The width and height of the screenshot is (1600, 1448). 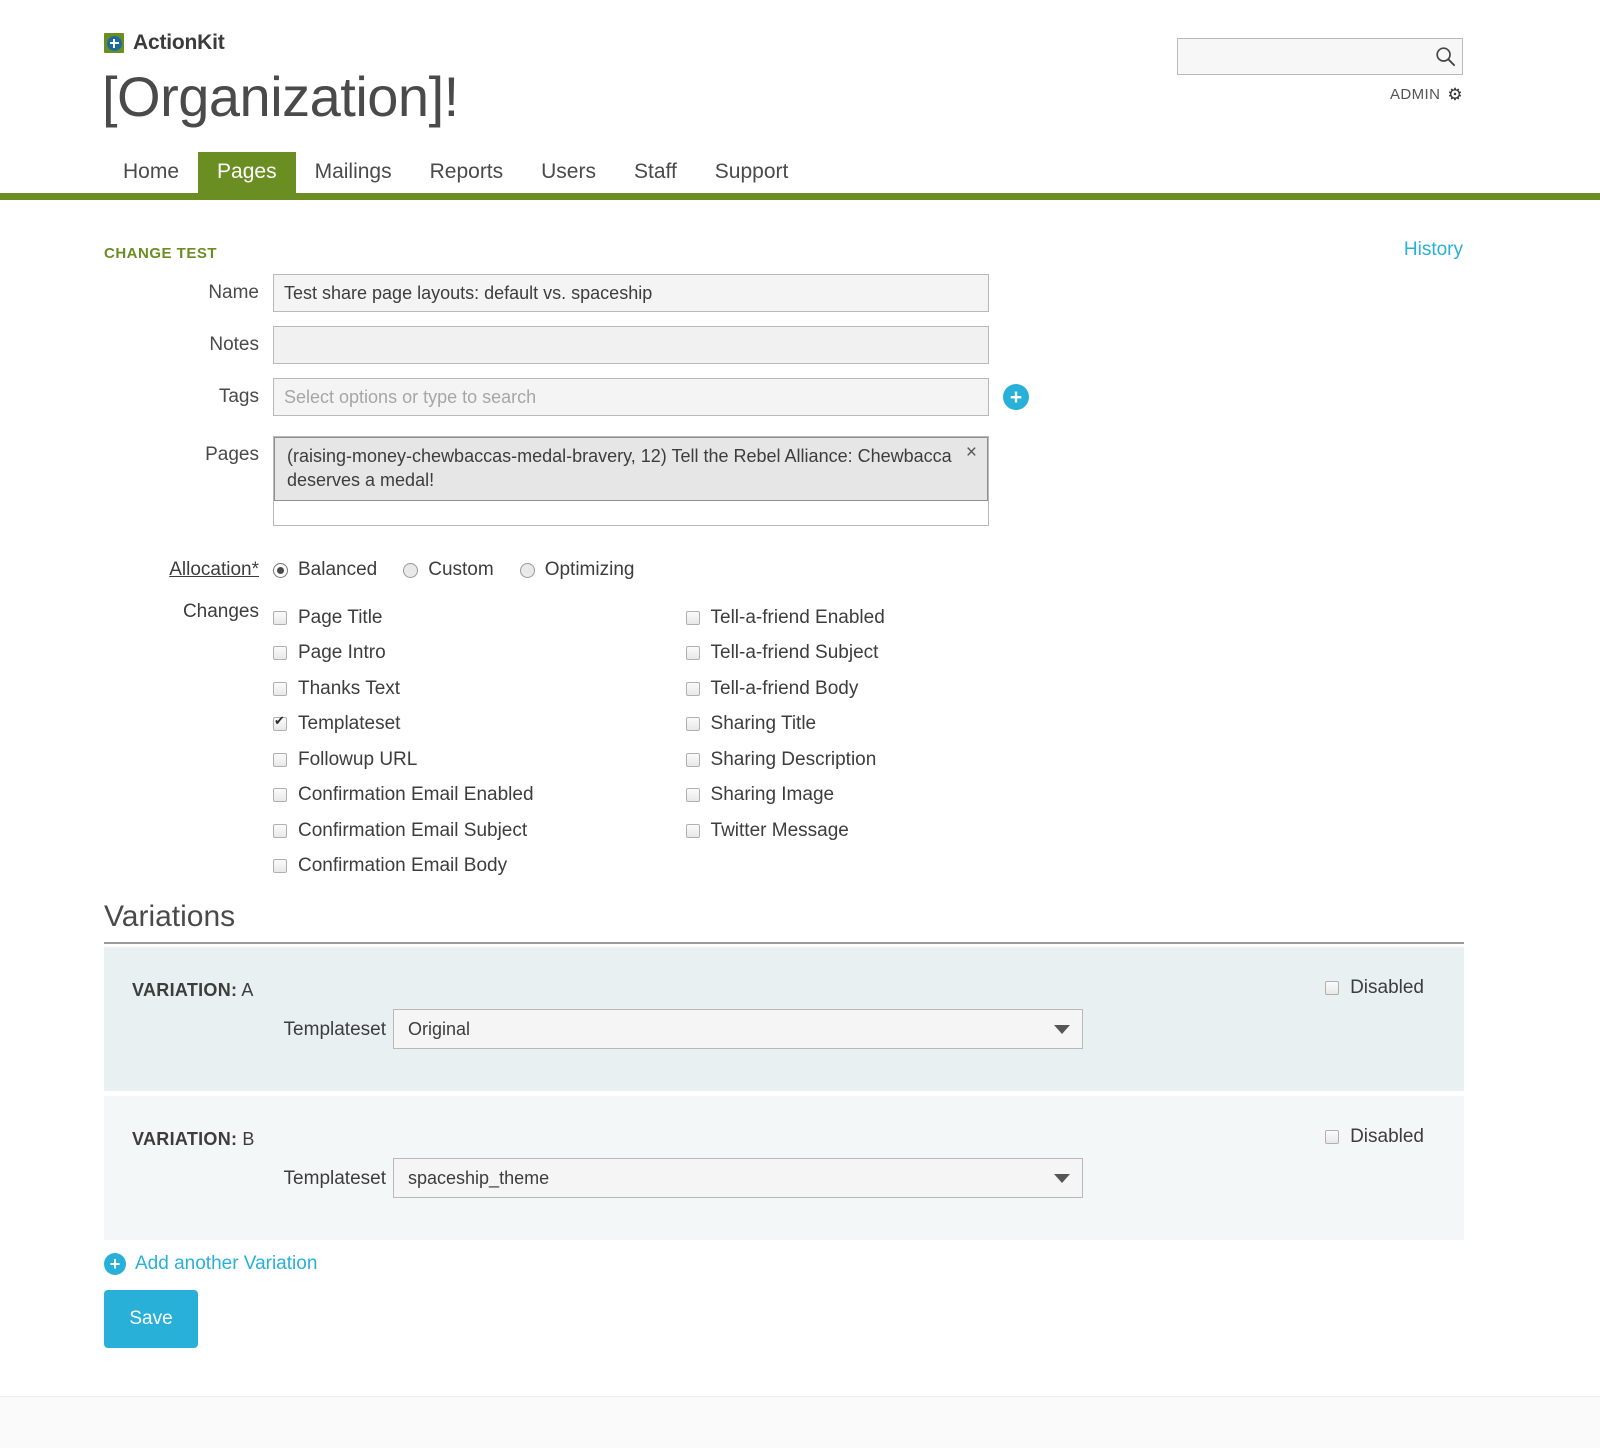 I want to click on allocation-row: Allocation* Balanced Custom Optimizing, so click(x=330, y=570).